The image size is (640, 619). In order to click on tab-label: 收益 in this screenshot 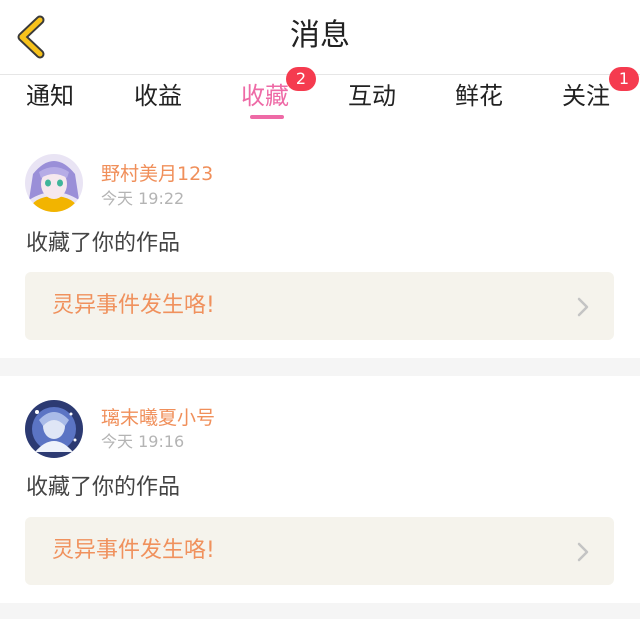, I will do `click(158, 96)`.